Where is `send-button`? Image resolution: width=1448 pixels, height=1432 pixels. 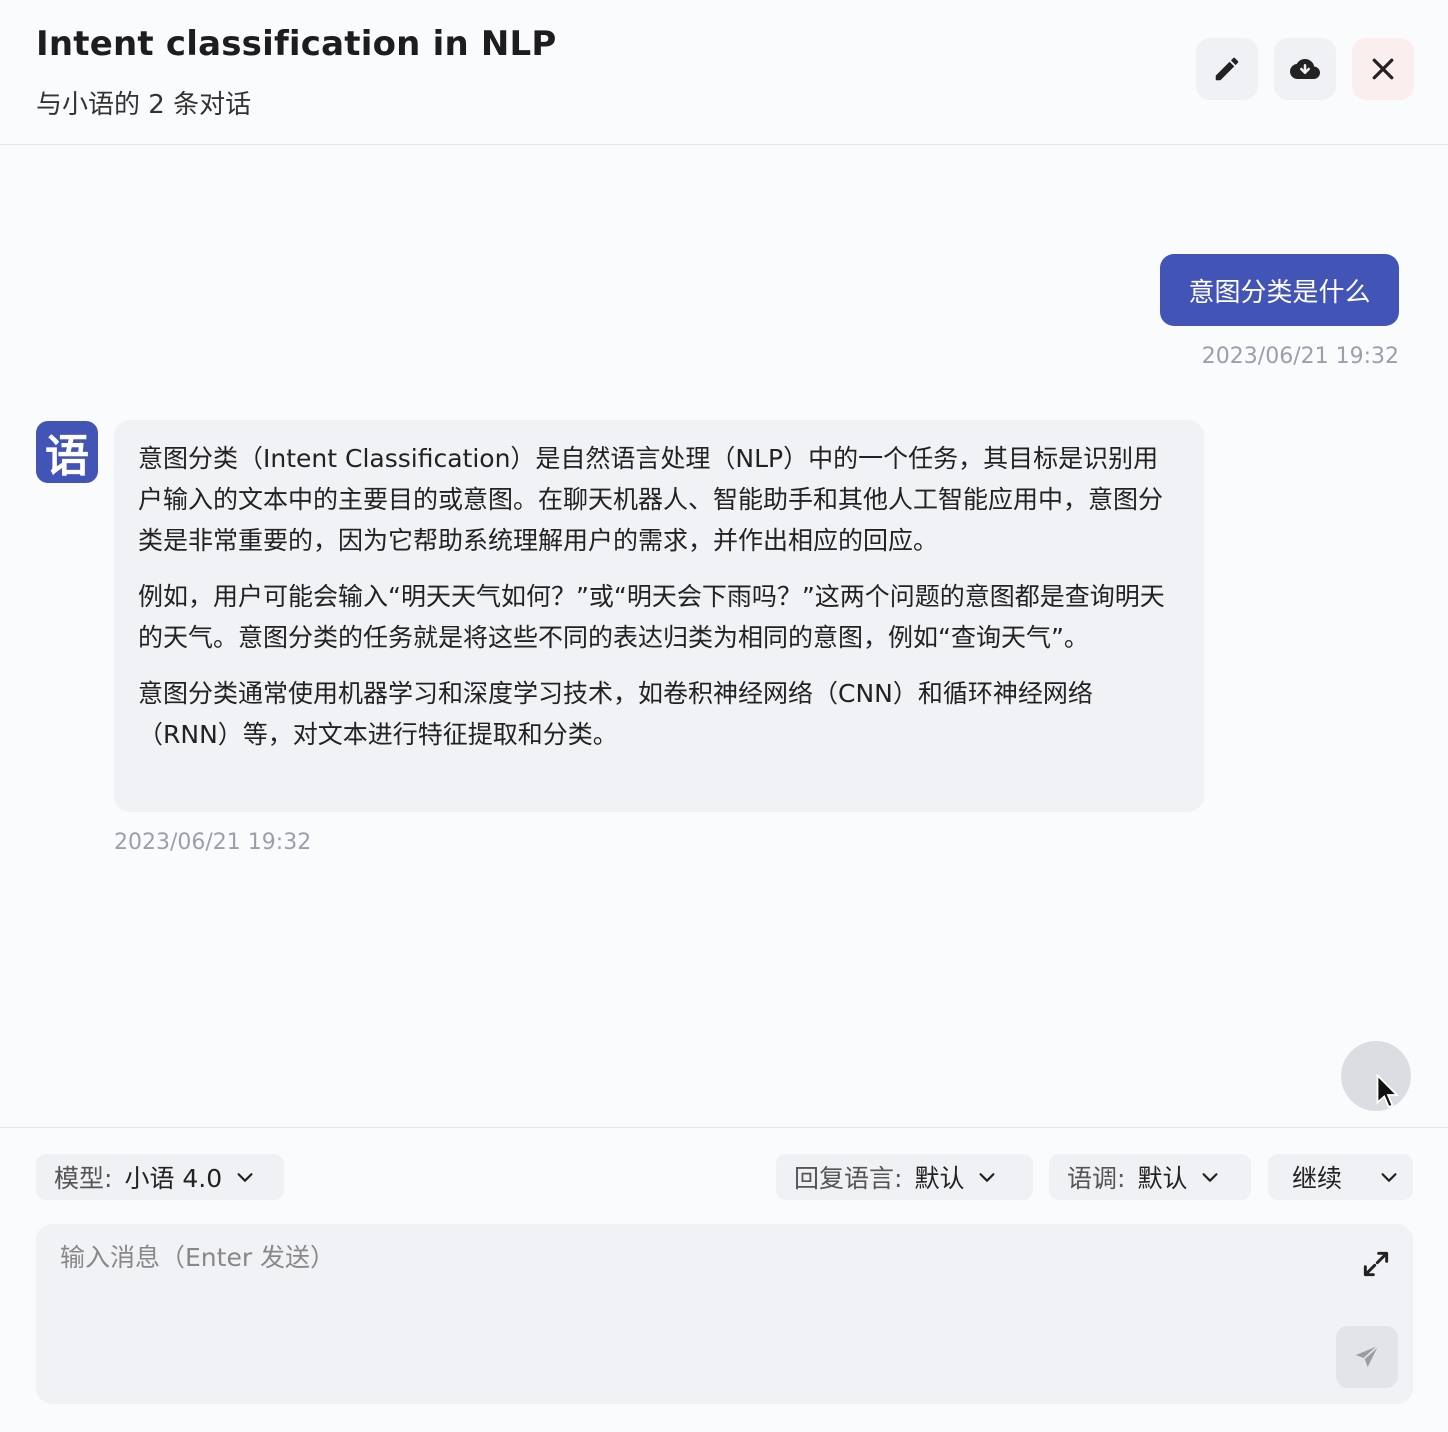
send-button is located at coordinates (1367, 1357).